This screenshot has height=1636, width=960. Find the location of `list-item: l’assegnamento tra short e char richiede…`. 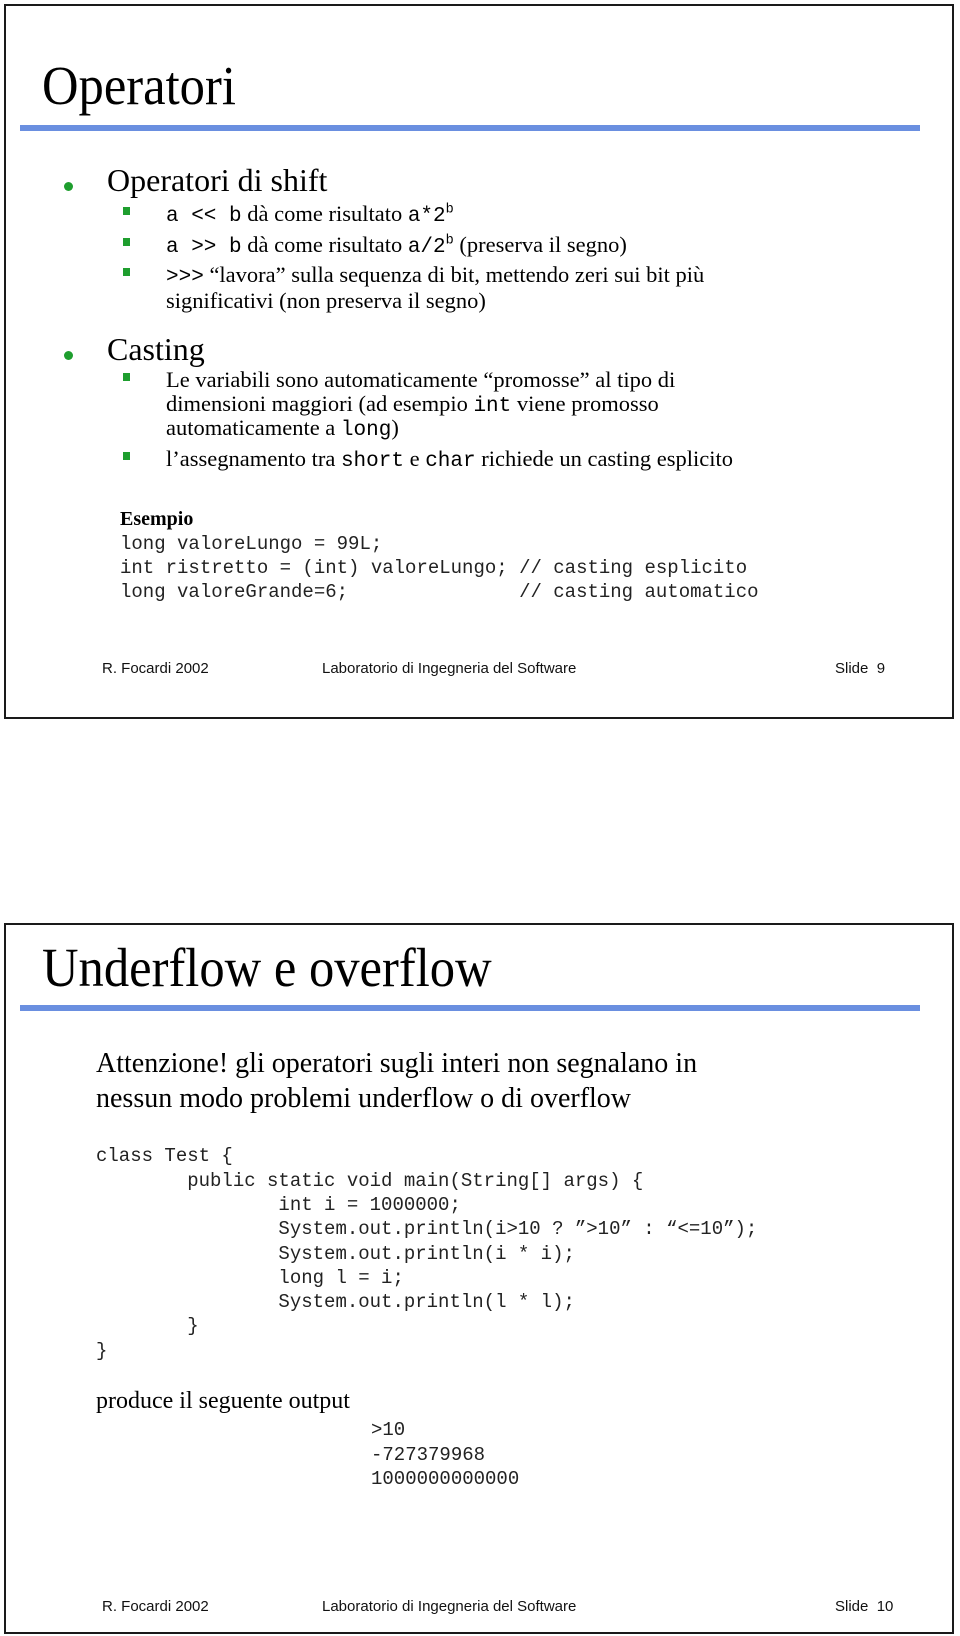

list-item: l’assegnamento tra short e char richiede… is located at coordinates (450, 459).